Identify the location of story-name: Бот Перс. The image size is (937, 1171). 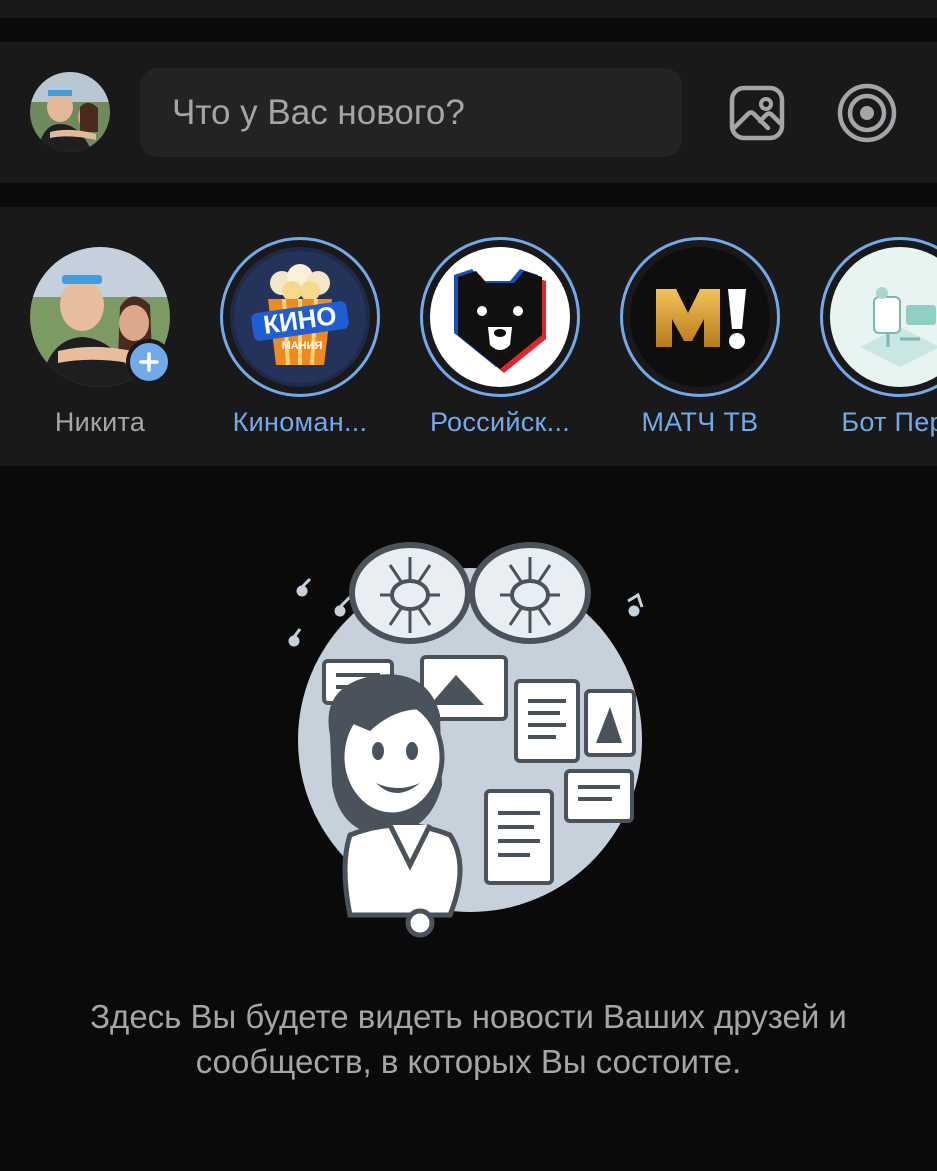
(889, 422).